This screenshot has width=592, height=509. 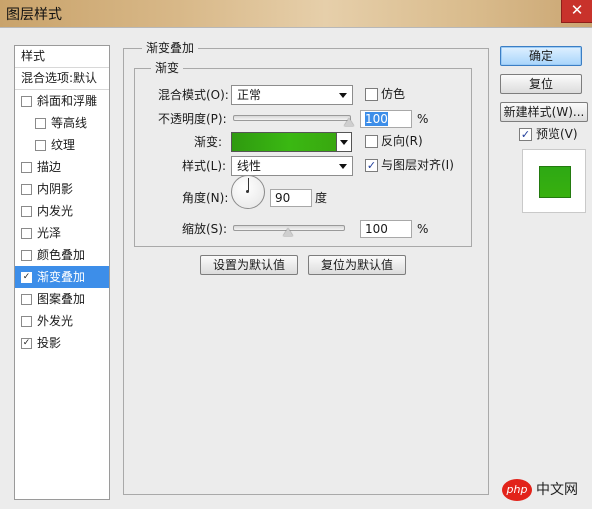 What do you see at coordinates (62, 57) in the screenshot?
I see `styles-header: 样式` at bounding box center [62, 57].